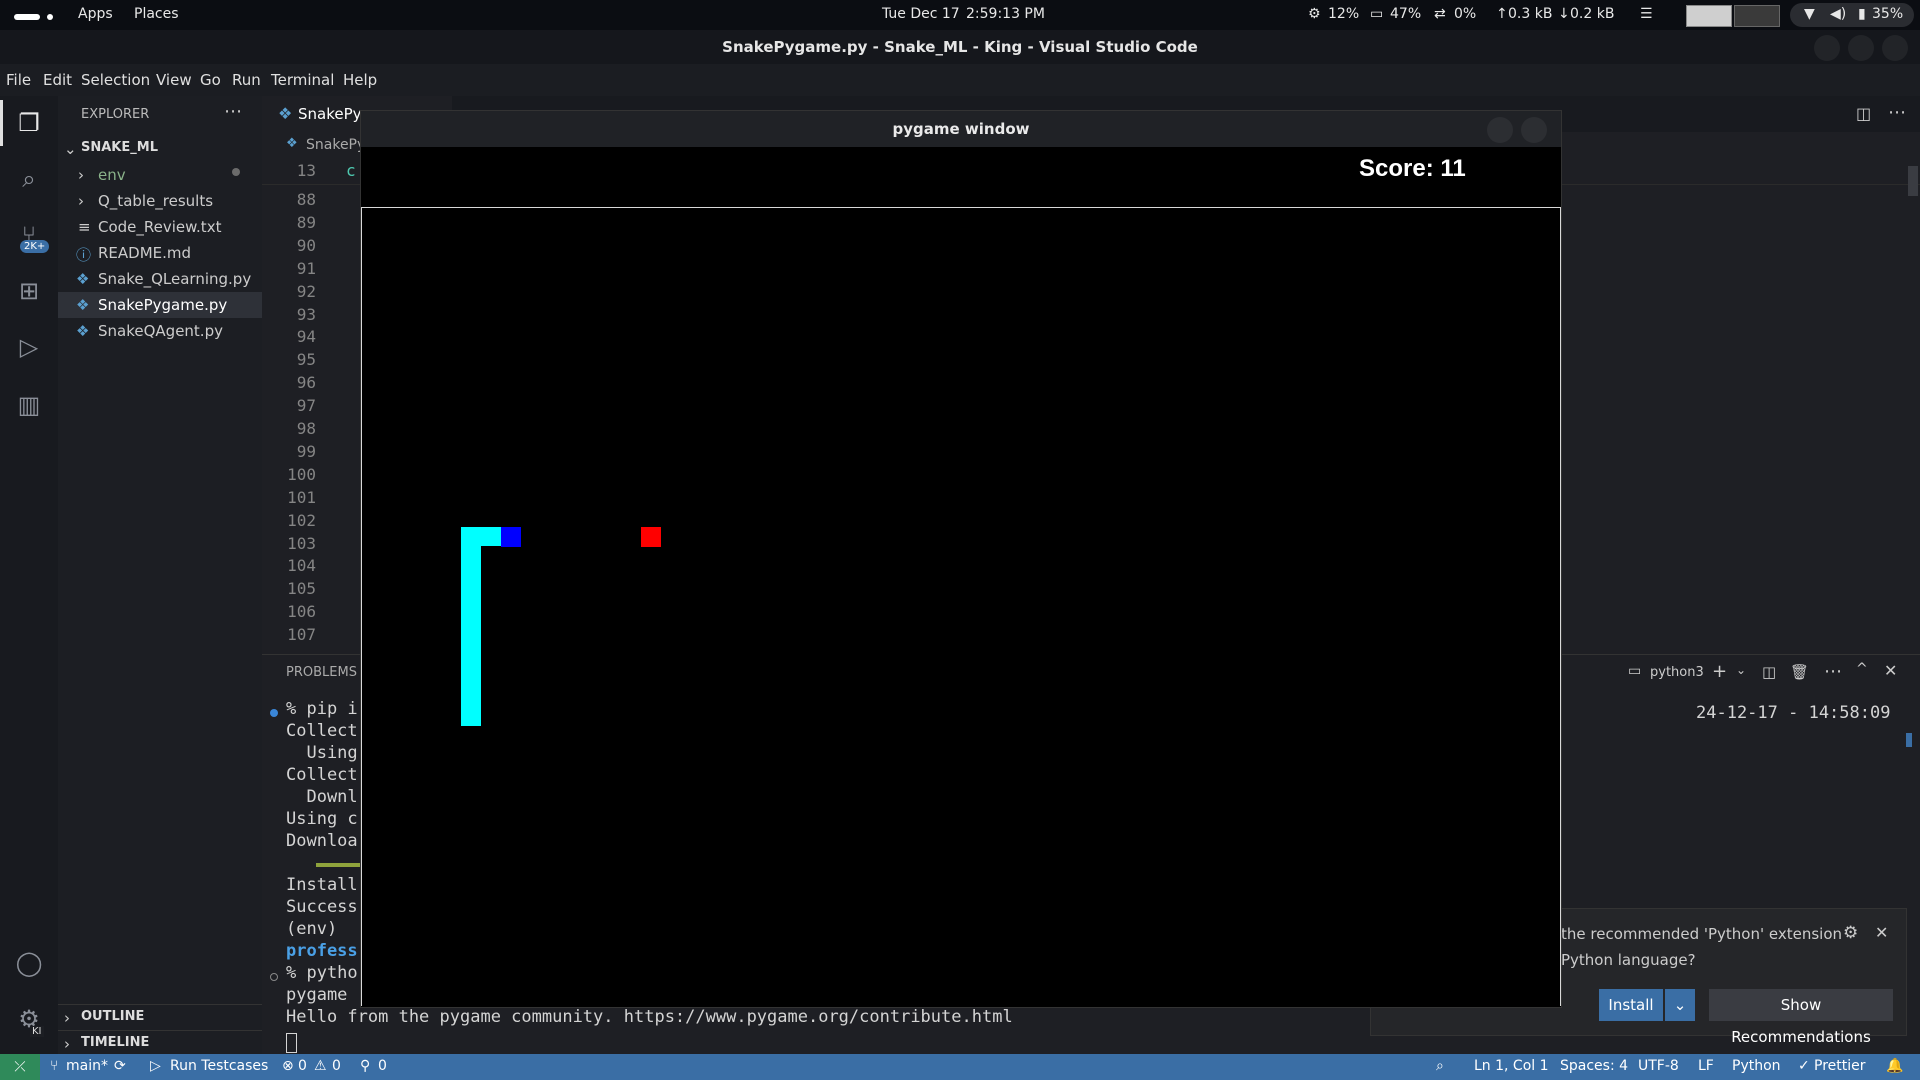  What do you see at coordinates (322, 753) in the screenshot?
I see `terminal-line: Using` at bounding box center [322, 753].